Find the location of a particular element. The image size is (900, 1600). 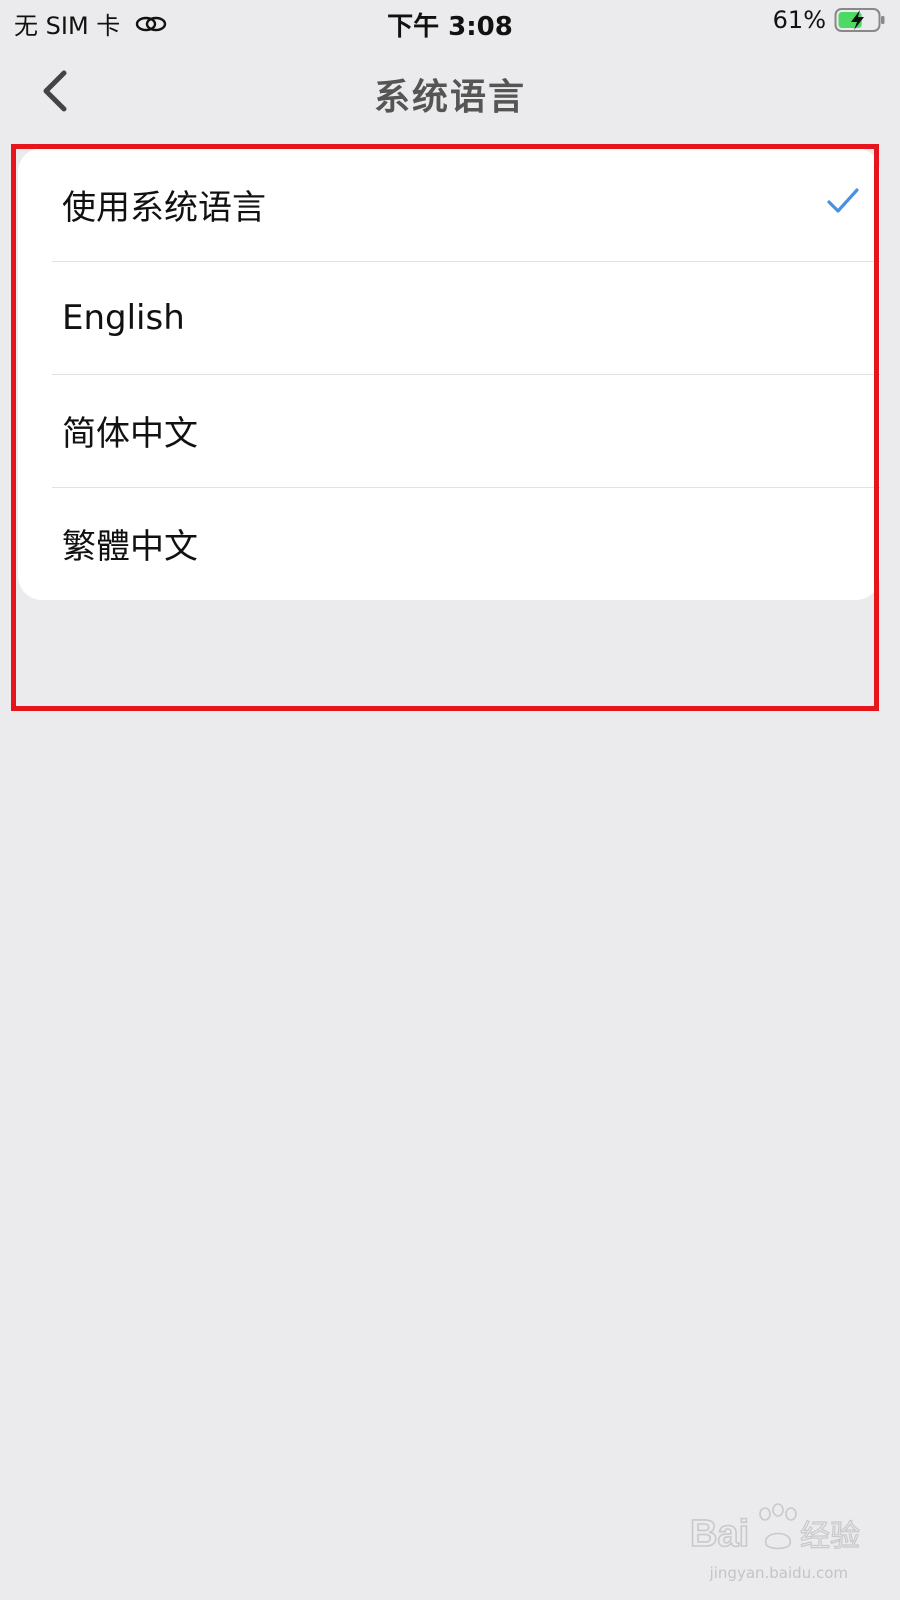

language-label: 繁體中文 is located at coordinates (130, 547).